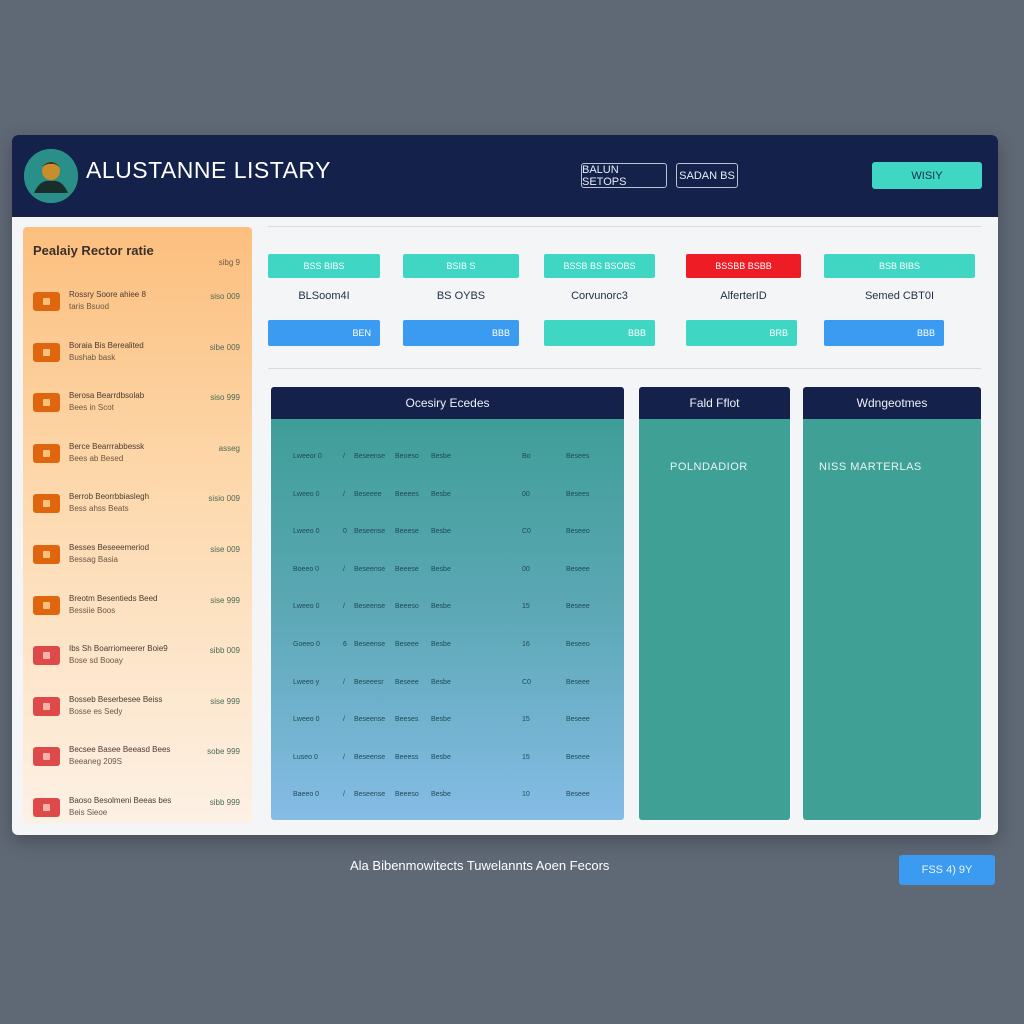 The image size is (1024, 1024). I want to click on table-cell: Beseeee, so click(368, 494).